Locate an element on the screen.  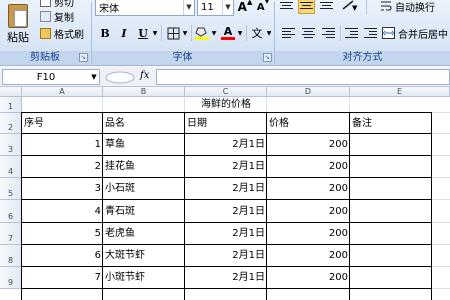
align-center-button is located at coordinates (308, 32).